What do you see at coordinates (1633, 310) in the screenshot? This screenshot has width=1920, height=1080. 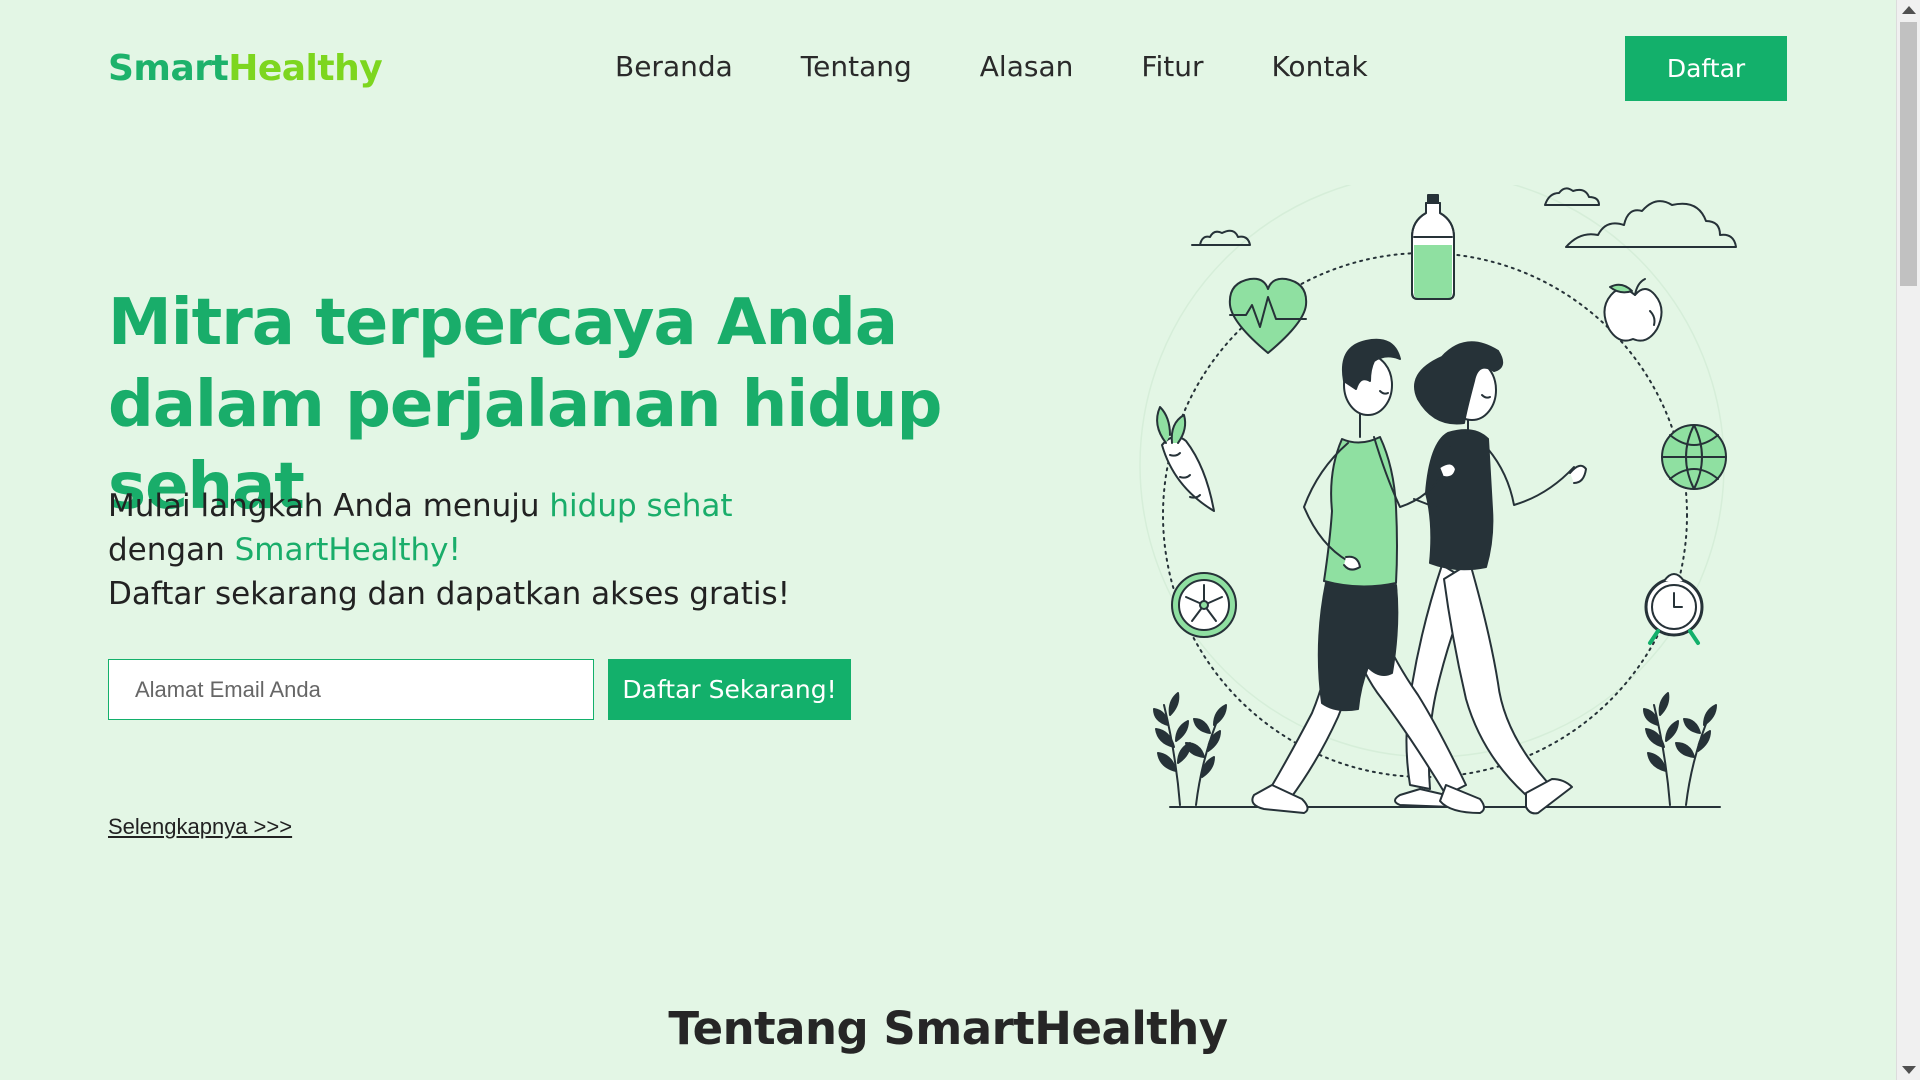 I see `apple-icon` at bounding box center [1633, 310].